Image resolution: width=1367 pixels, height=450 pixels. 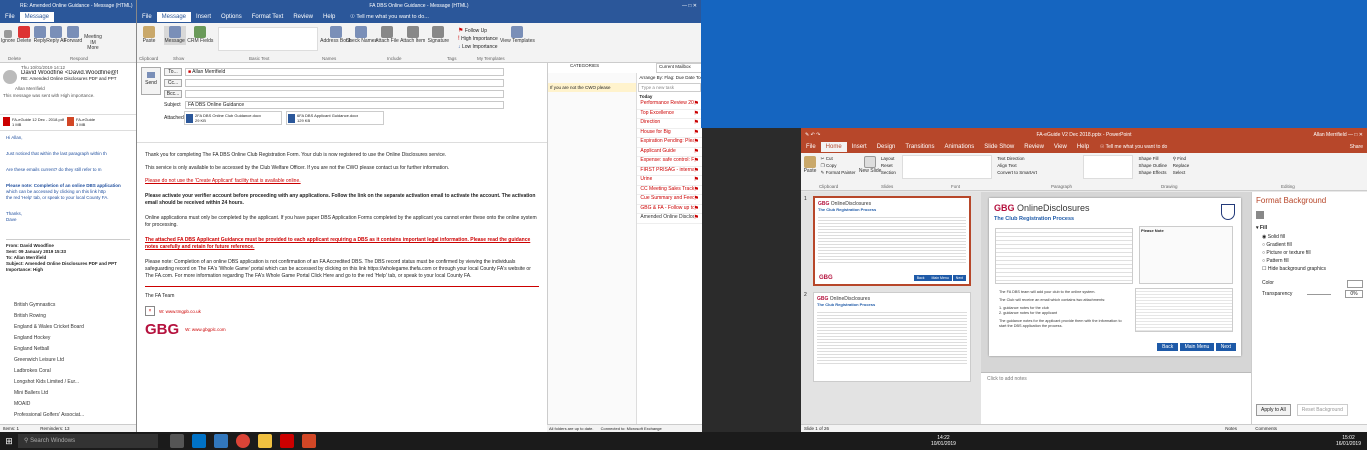 I want to click on color-picker, so click(x=1355, y=284).